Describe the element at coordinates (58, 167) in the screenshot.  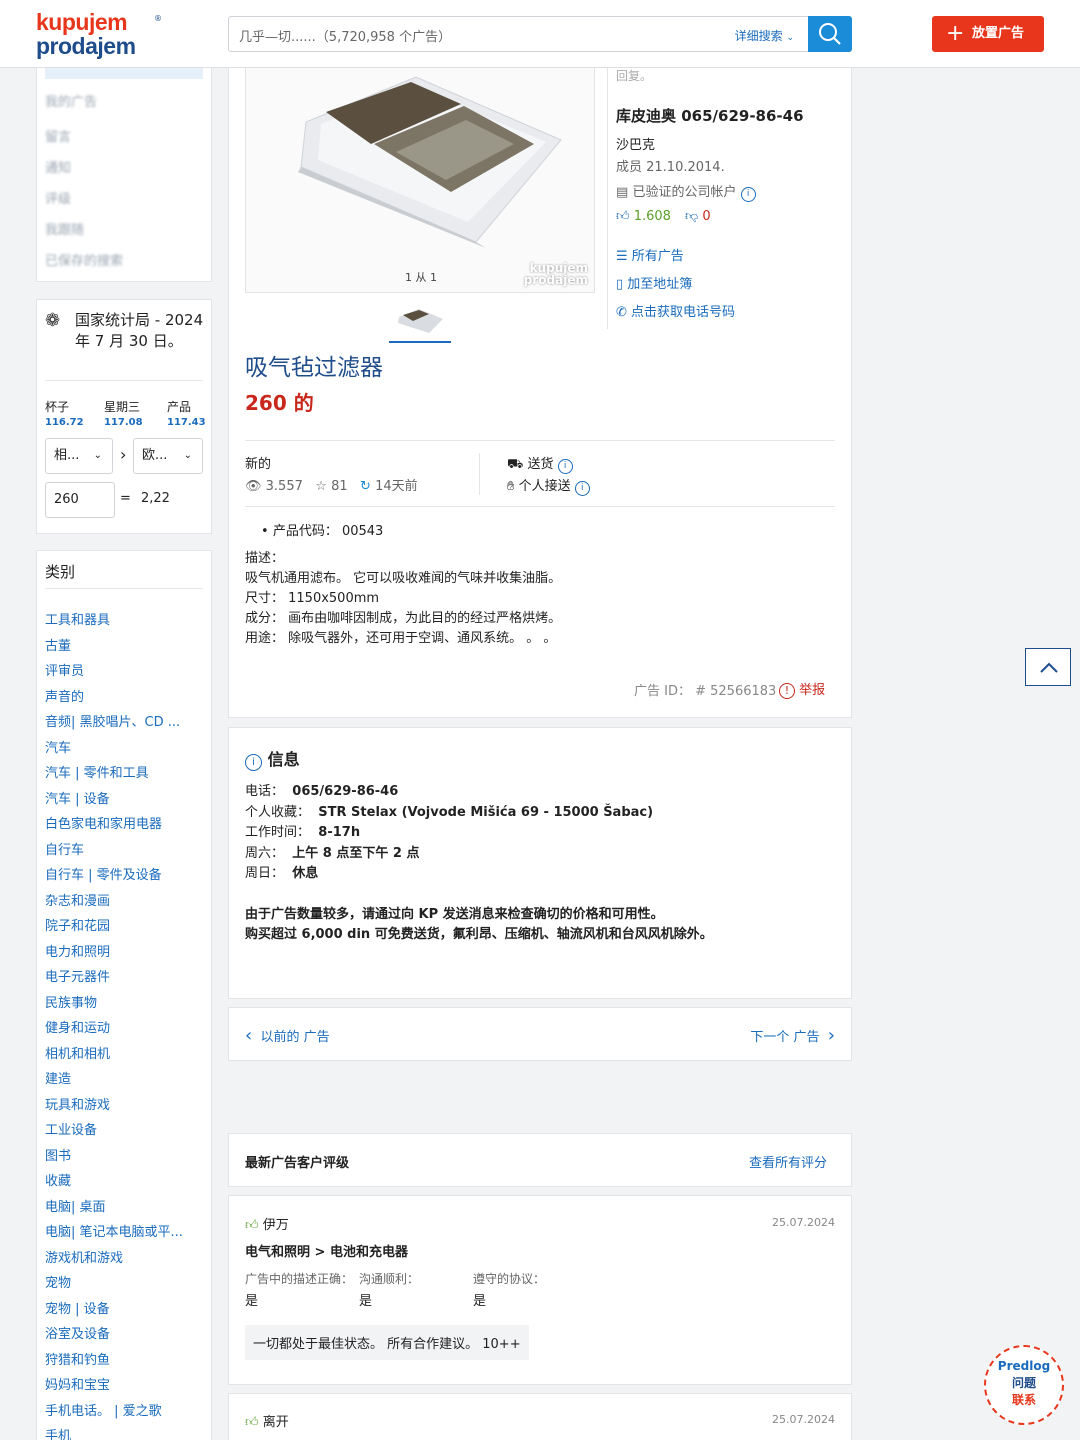
I see `sidebar-item-notifications: 通知` at that location.